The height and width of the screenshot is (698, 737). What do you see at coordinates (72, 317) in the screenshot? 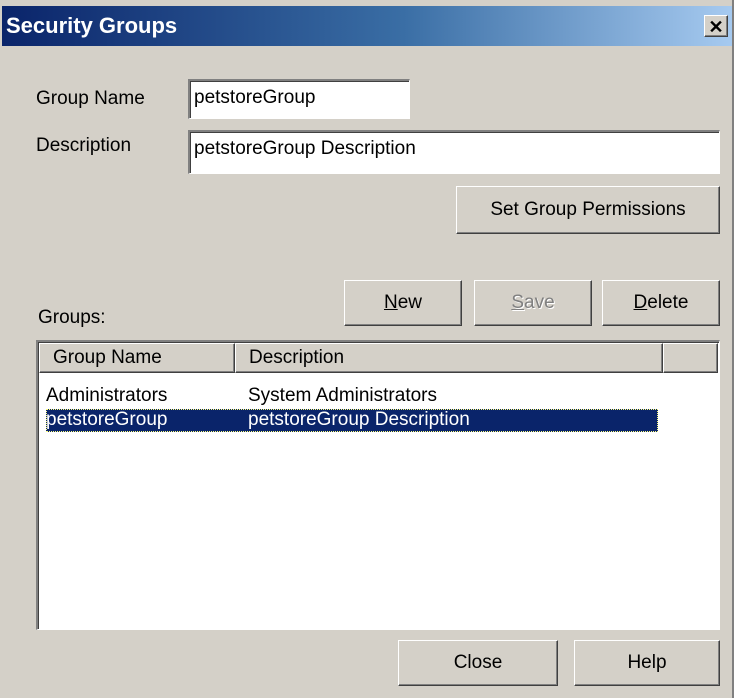
I see `groups-label: Groups:` at bounding box center [72, 317].